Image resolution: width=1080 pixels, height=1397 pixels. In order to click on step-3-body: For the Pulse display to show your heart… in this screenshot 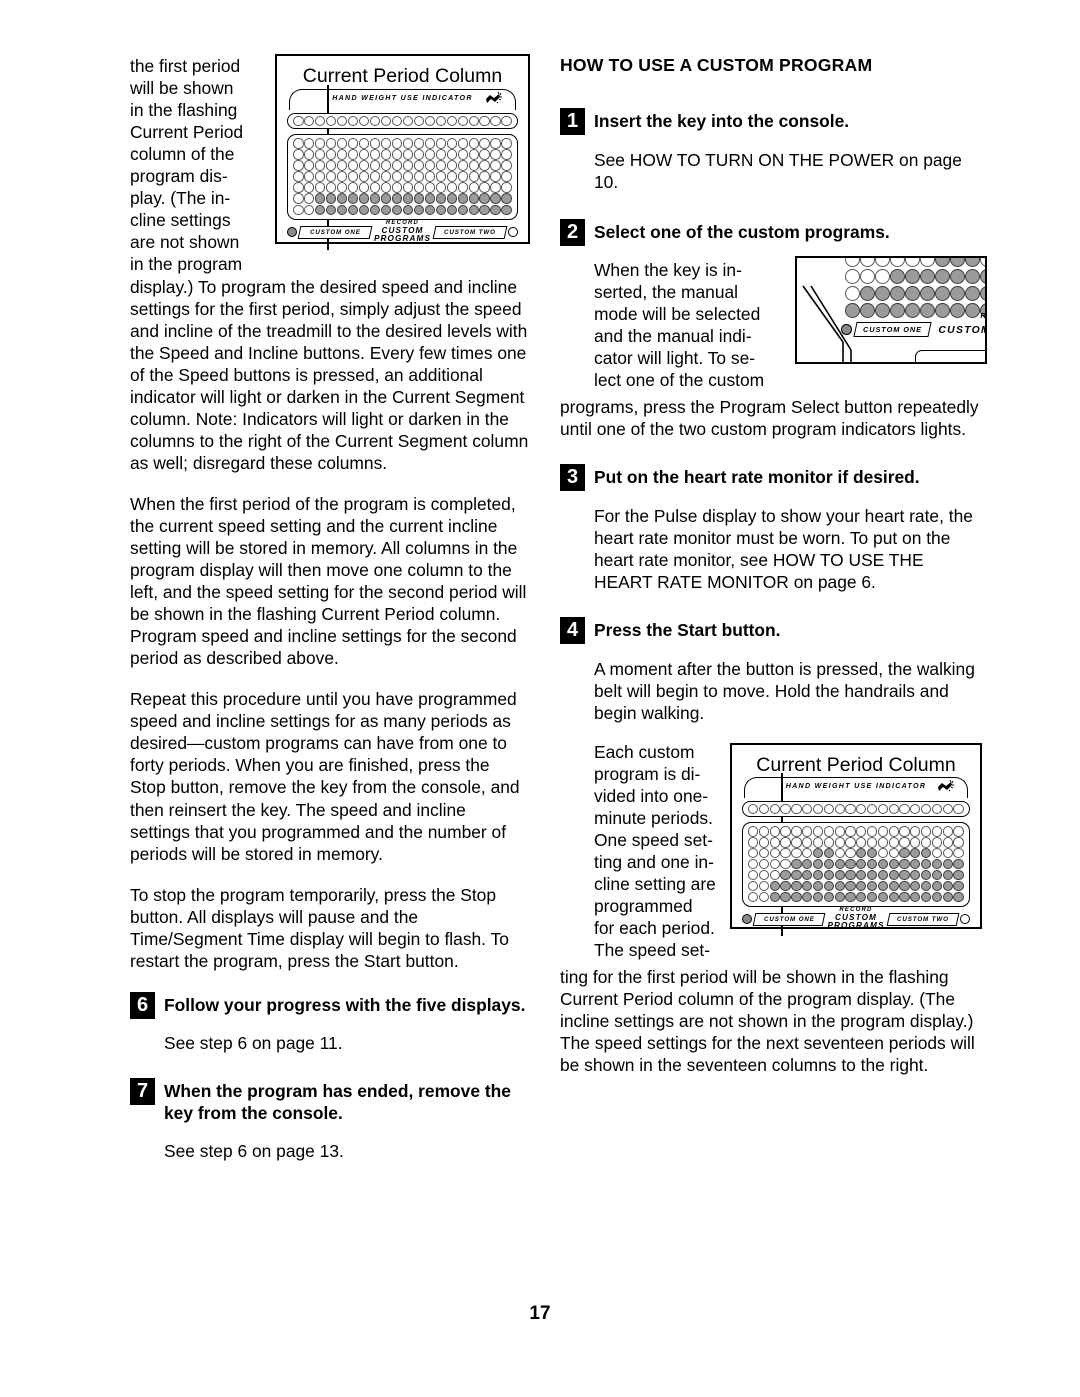, I will do `click(783, 548)`.